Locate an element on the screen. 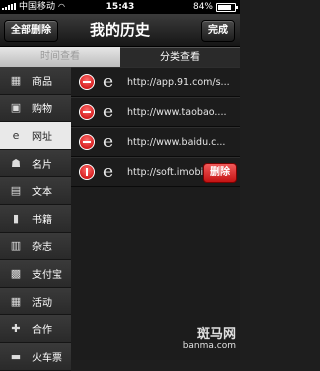  sidebar-item-label: 活动 is located at coordinates (42, 303).